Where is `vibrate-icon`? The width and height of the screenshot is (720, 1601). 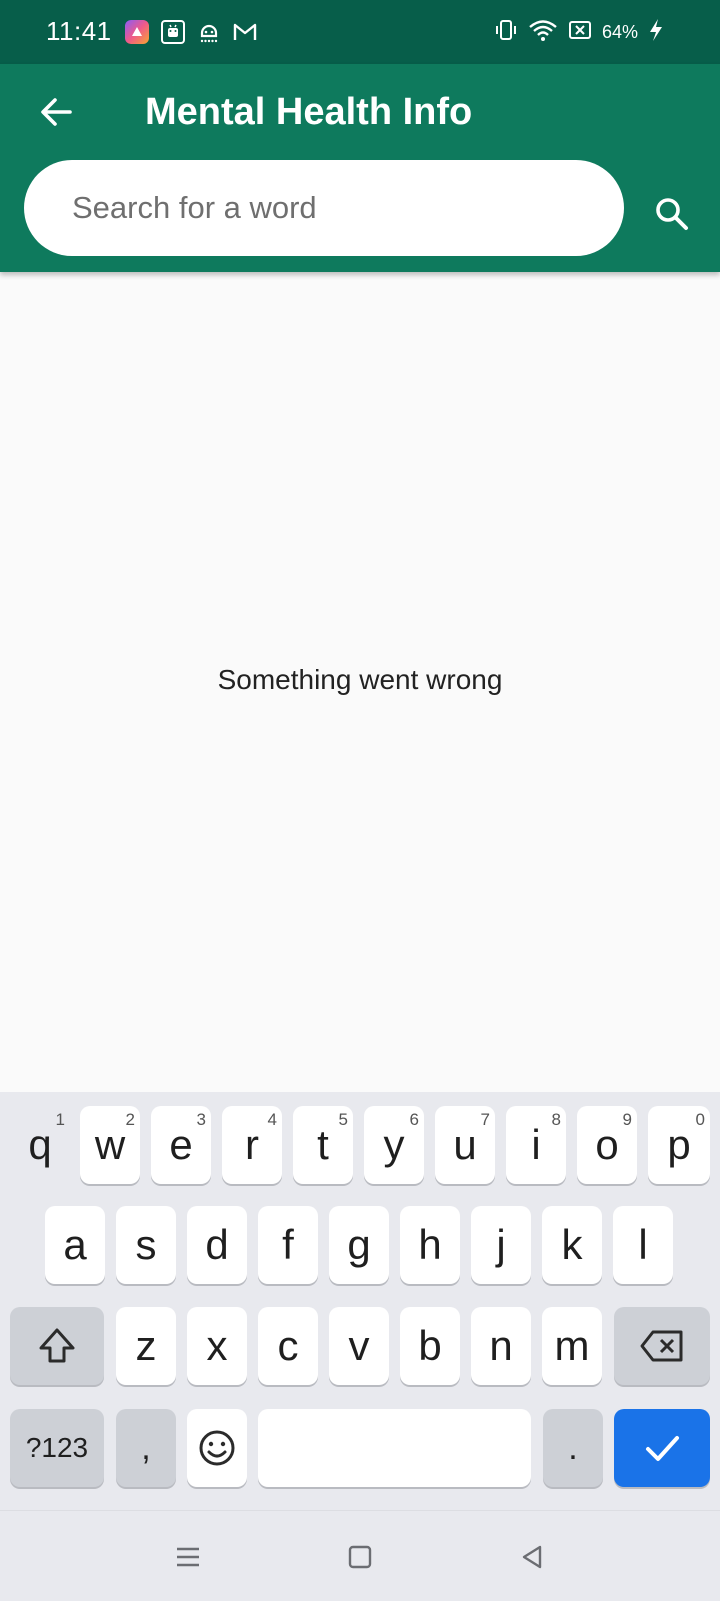
vibrate-icon is located at coordinates (506, 32).